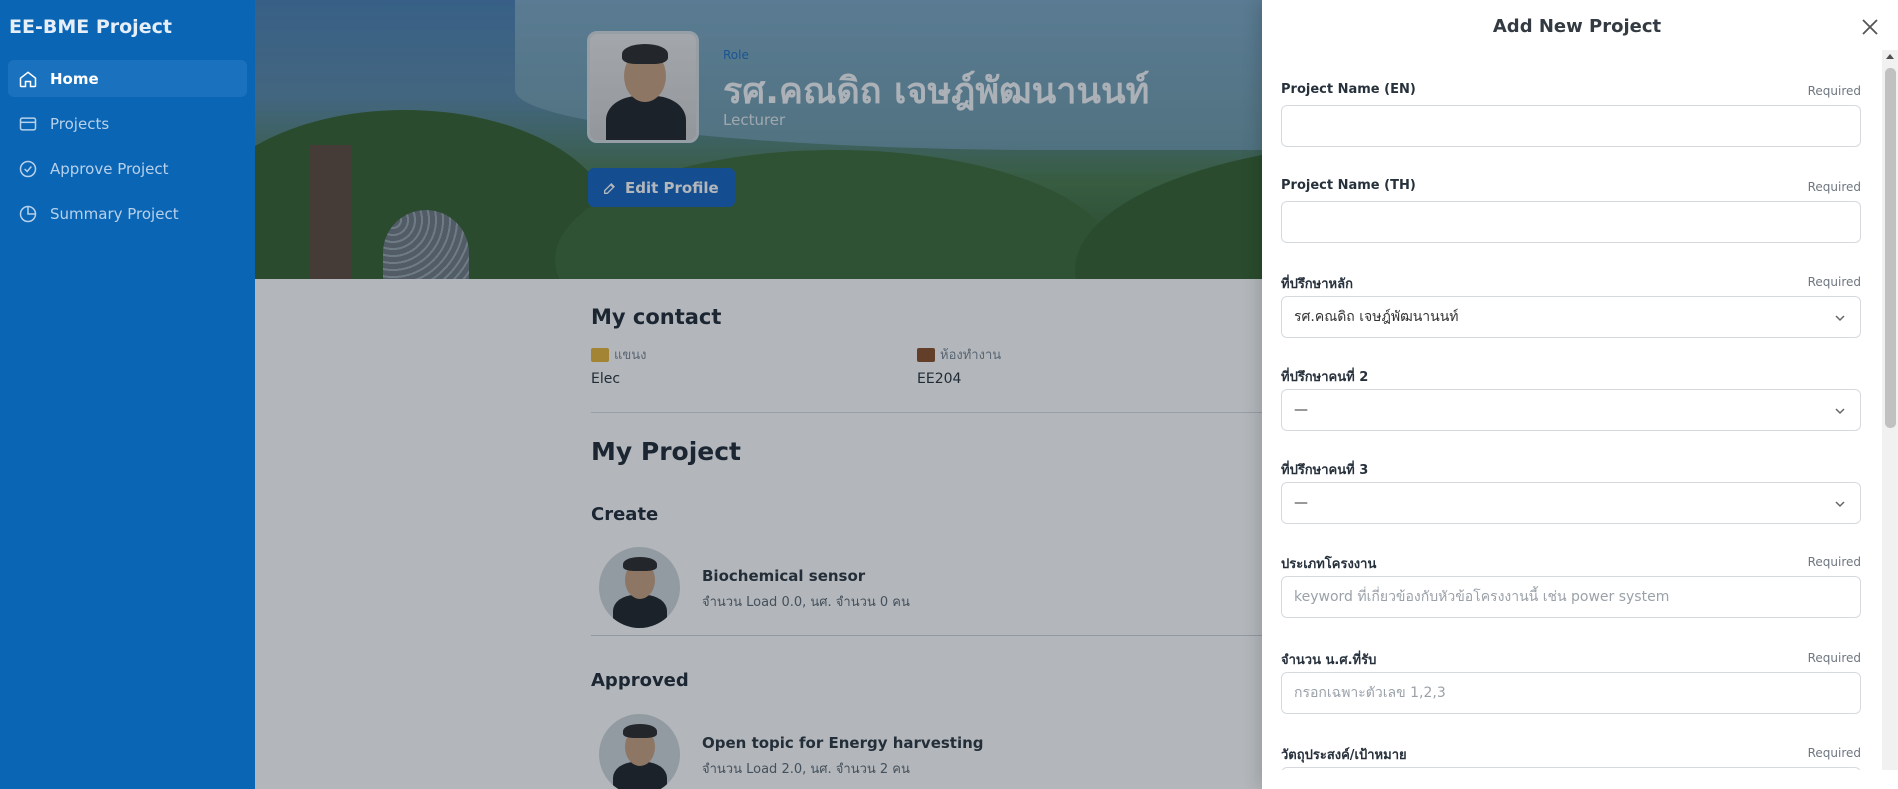  I want to click on sidebar-item-label: Approve Project, so click(109, 168).